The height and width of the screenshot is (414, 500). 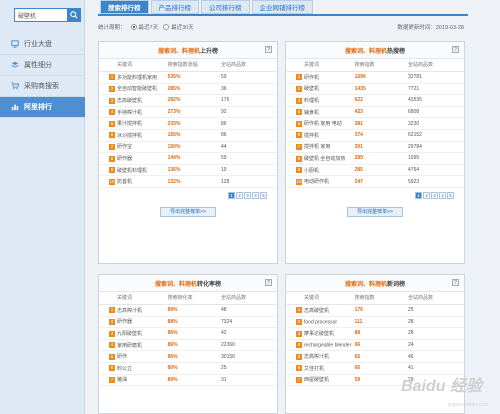 What do you see at coordinates (311, 171) in the screenshot?
I see `keyword-link: 小厨机` at bounding box center [311, 171].